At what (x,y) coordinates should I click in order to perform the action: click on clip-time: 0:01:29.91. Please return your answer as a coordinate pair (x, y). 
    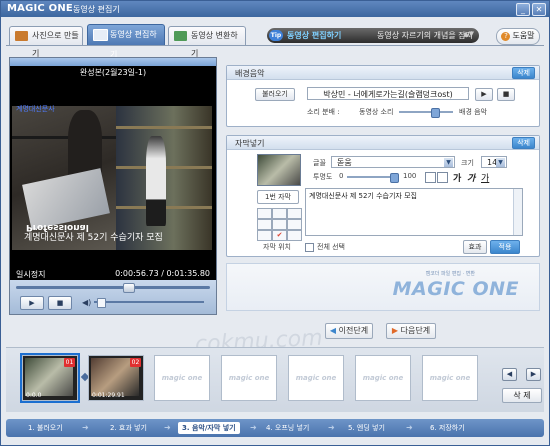
    Looking at the image, I should click on (108, 395).